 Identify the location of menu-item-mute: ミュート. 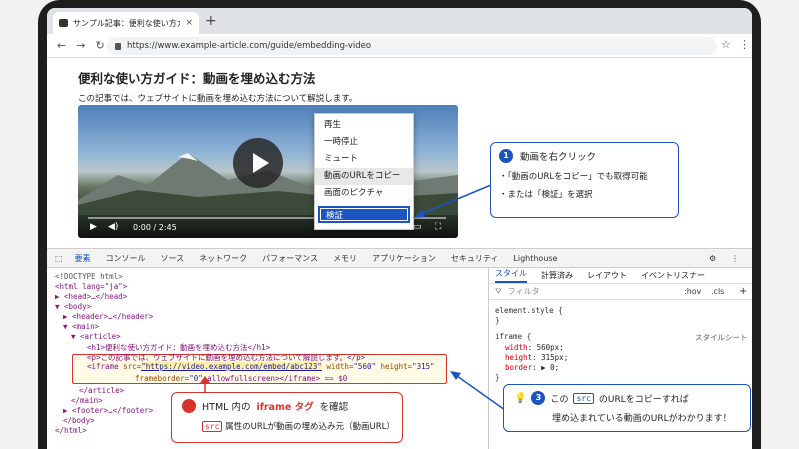
(364, 159).